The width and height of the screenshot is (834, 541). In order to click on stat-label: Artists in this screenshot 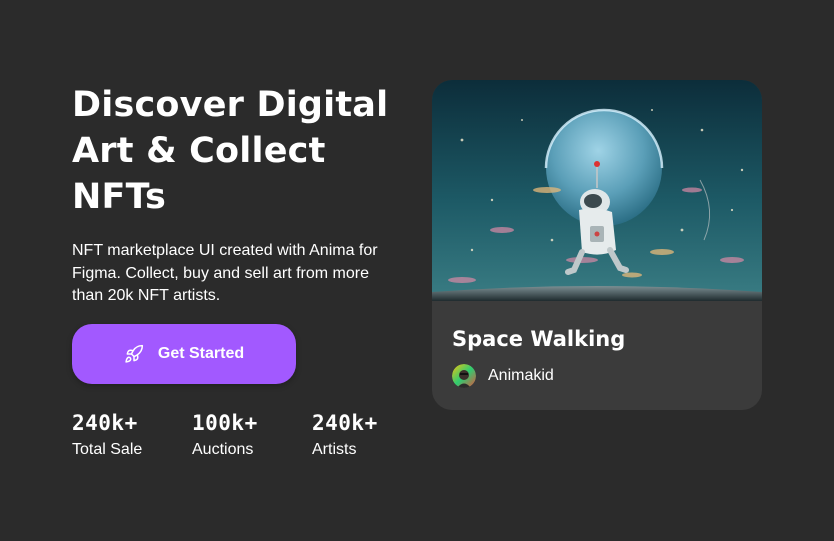, I will do `click(334, 449)`.